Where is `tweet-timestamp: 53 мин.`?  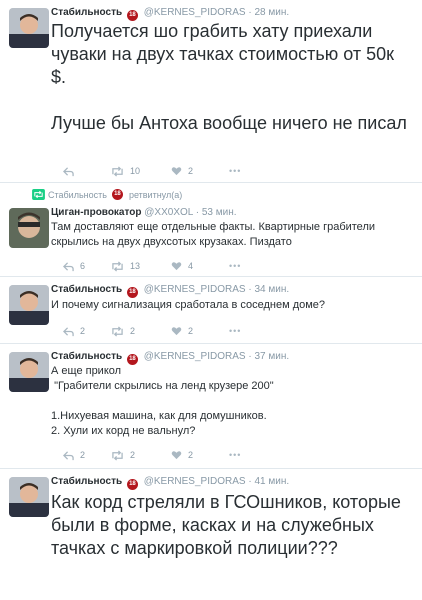 tweet-timestamp: 53 мин. is located at coordinates (219, 212).